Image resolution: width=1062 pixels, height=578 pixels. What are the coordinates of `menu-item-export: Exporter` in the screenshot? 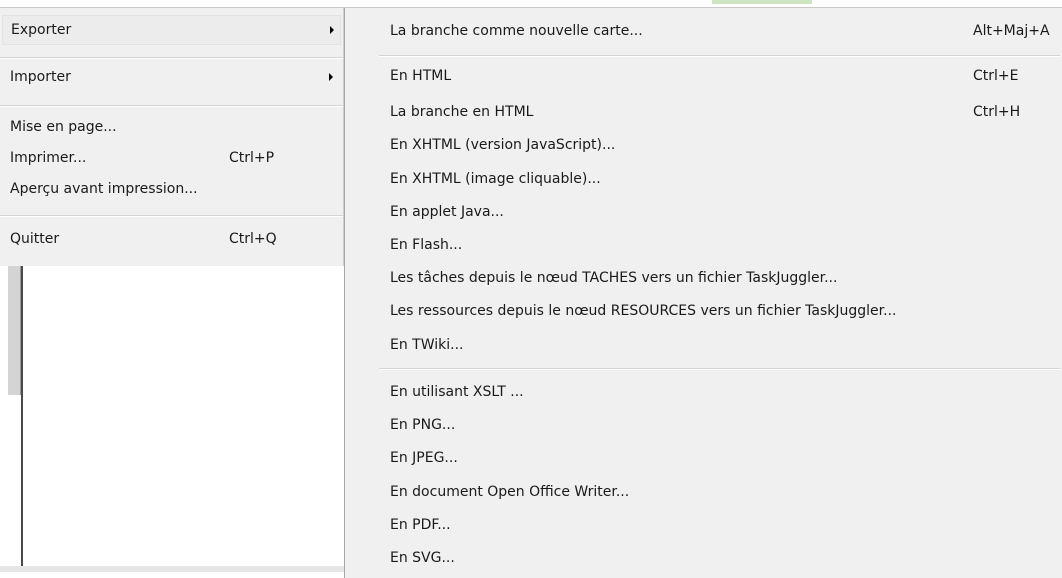 It's located at (171, 30).